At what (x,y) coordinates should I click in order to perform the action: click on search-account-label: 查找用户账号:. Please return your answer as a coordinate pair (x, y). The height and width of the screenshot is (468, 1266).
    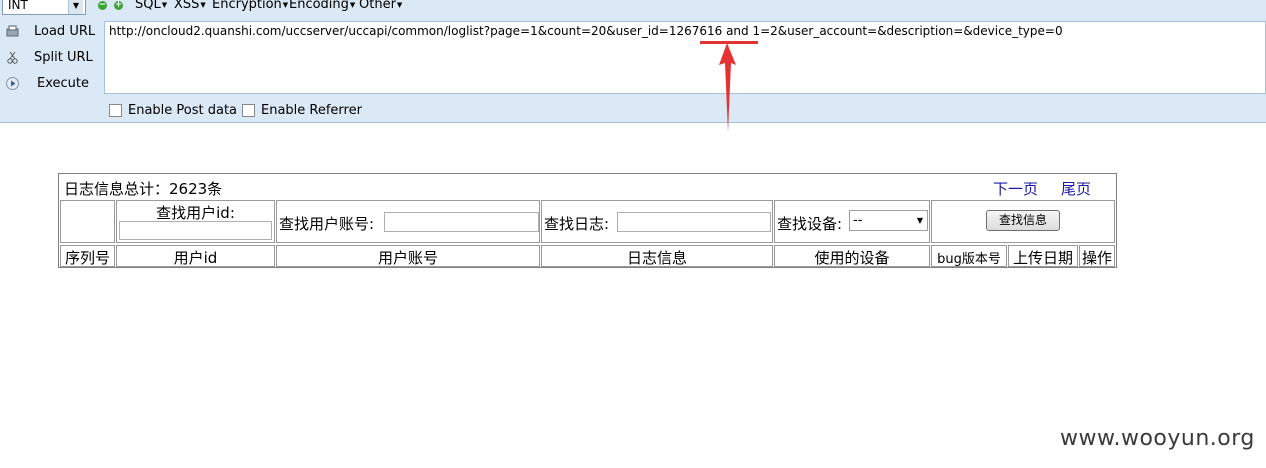
    Looking at the image, I should click on (327, 224).